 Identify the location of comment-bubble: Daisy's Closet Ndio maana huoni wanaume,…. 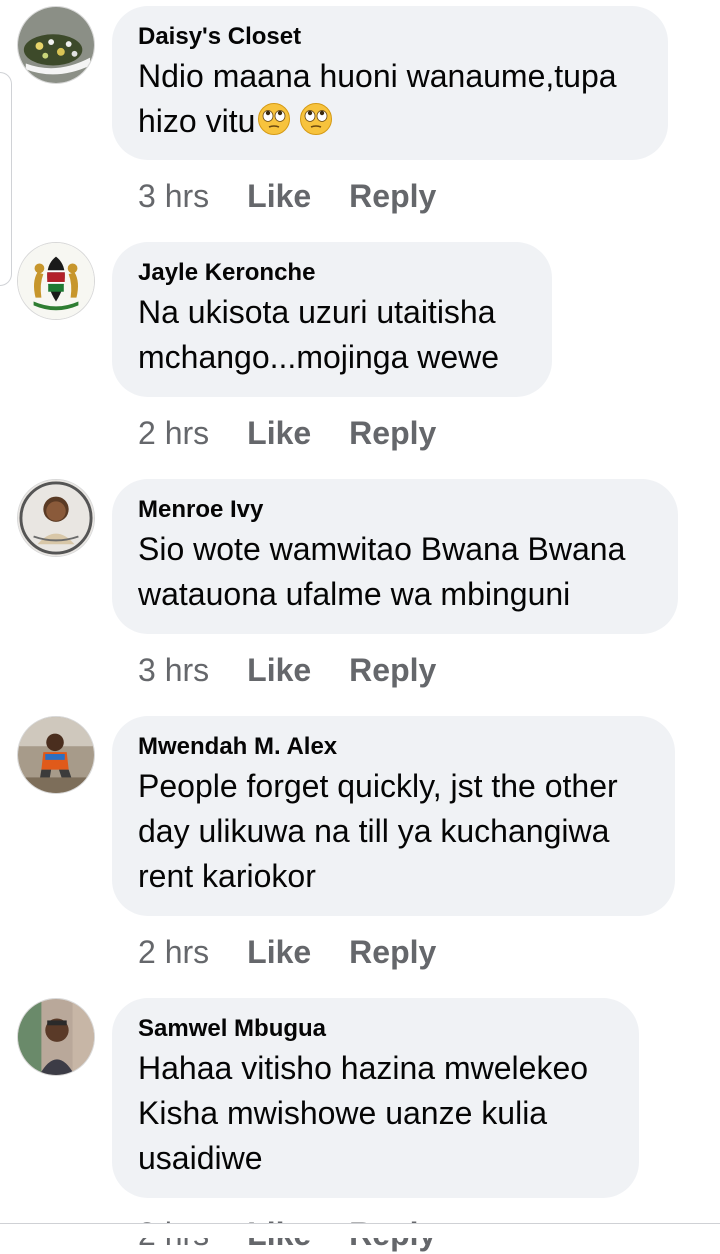
(390, 83).